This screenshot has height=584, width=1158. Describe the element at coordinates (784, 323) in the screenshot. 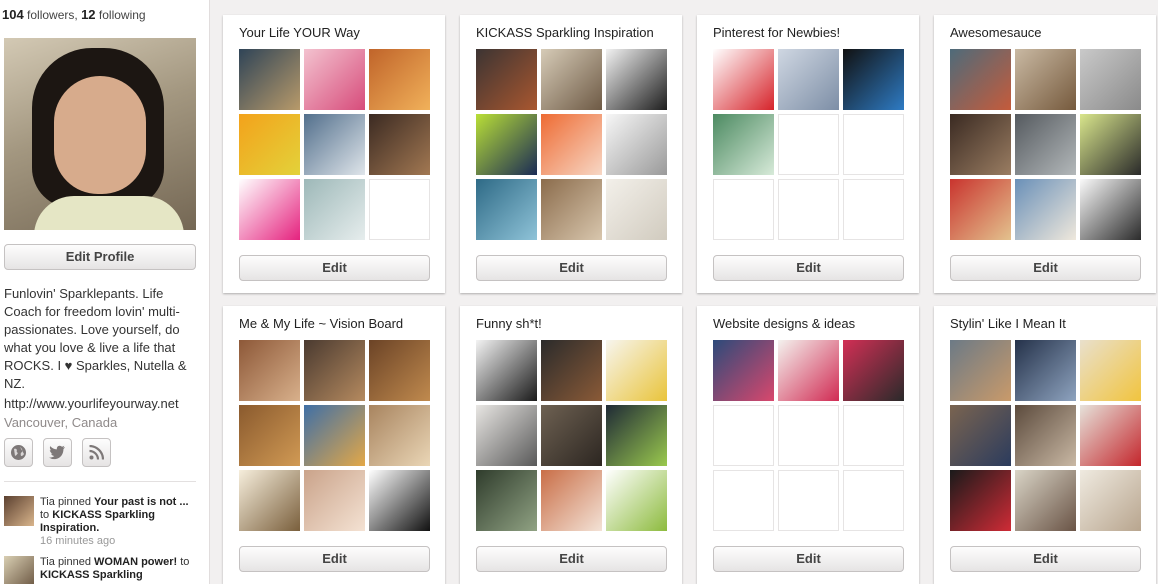

I see `board-title: Website designs & ideas` at that location.